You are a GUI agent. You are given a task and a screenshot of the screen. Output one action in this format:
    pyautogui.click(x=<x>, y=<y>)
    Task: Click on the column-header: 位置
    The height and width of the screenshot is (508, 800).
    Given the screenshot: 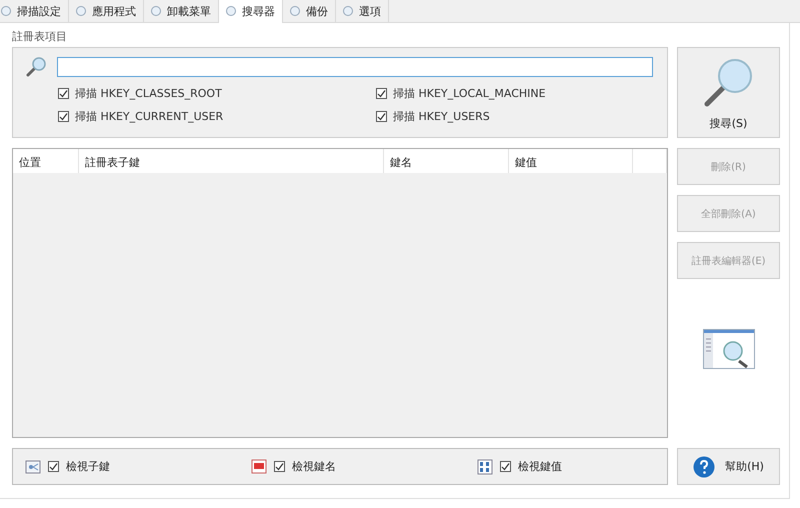 What is the action you would take?
    pyautogui.click(x=46, y=161)
    